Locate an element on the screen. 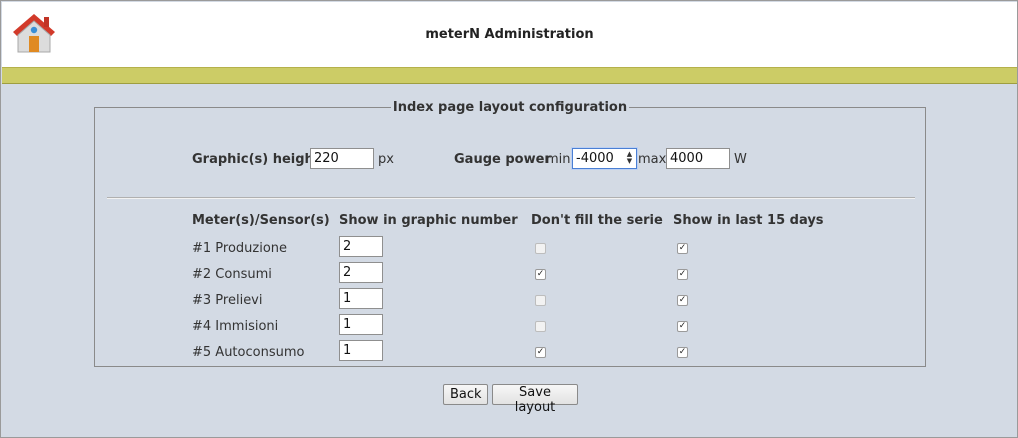  back-button: Back is located at coordinates (465, 394).